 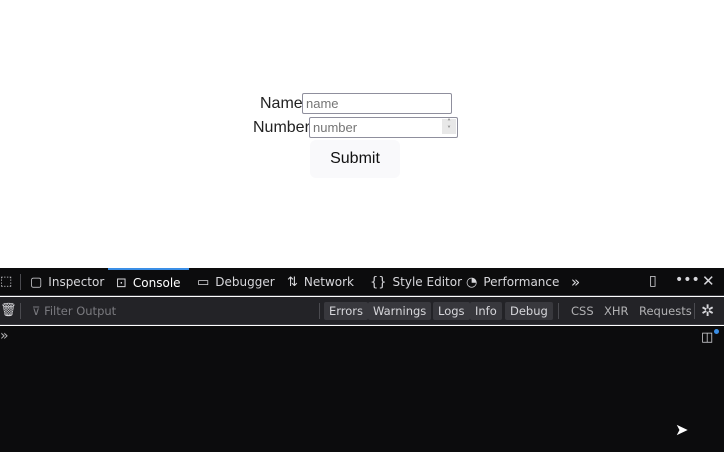 I want to click on filter-input: ⊽ Filter Output, so click(x=74, y=311).